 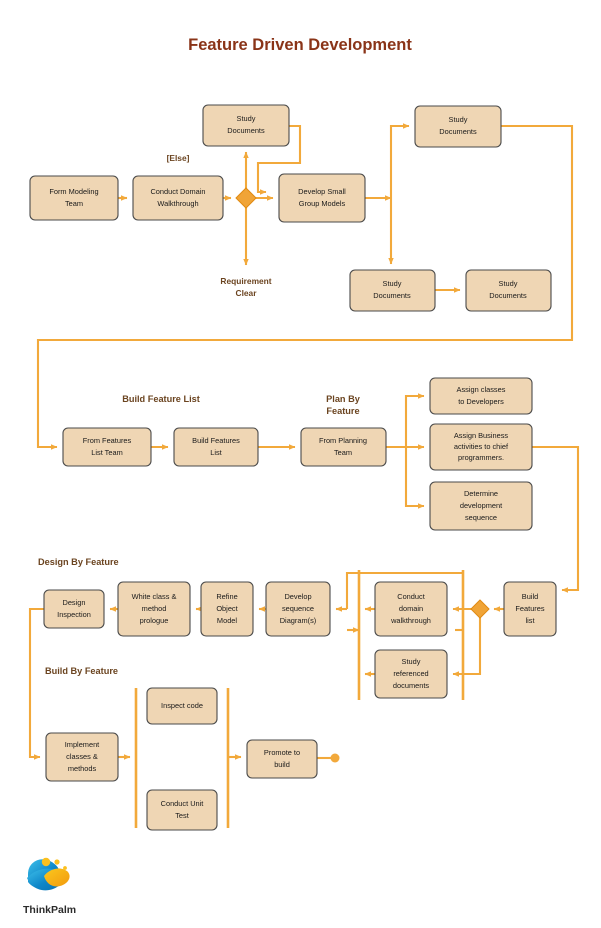 I want to click on connector-fan-to-assign-classes, so click(x=414, y=420).